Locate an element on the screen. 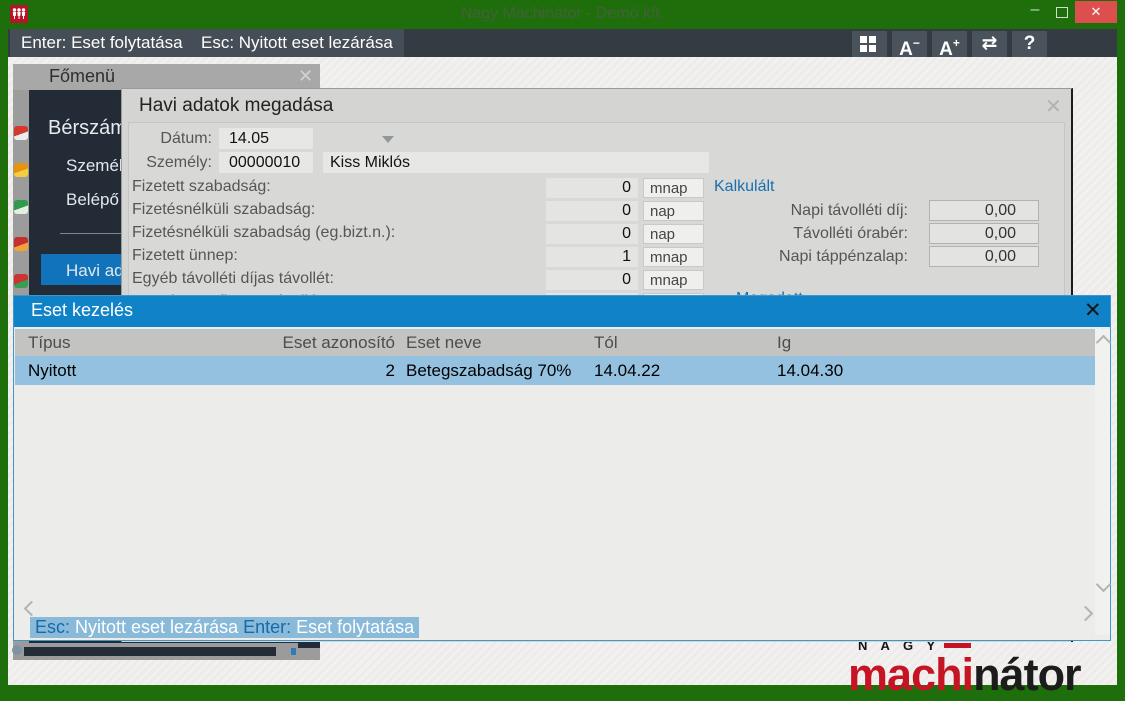 The height and width of the screenshot is (701, 1125). swap-arrows-button: ⇄ is located at coordinates (989, 44).